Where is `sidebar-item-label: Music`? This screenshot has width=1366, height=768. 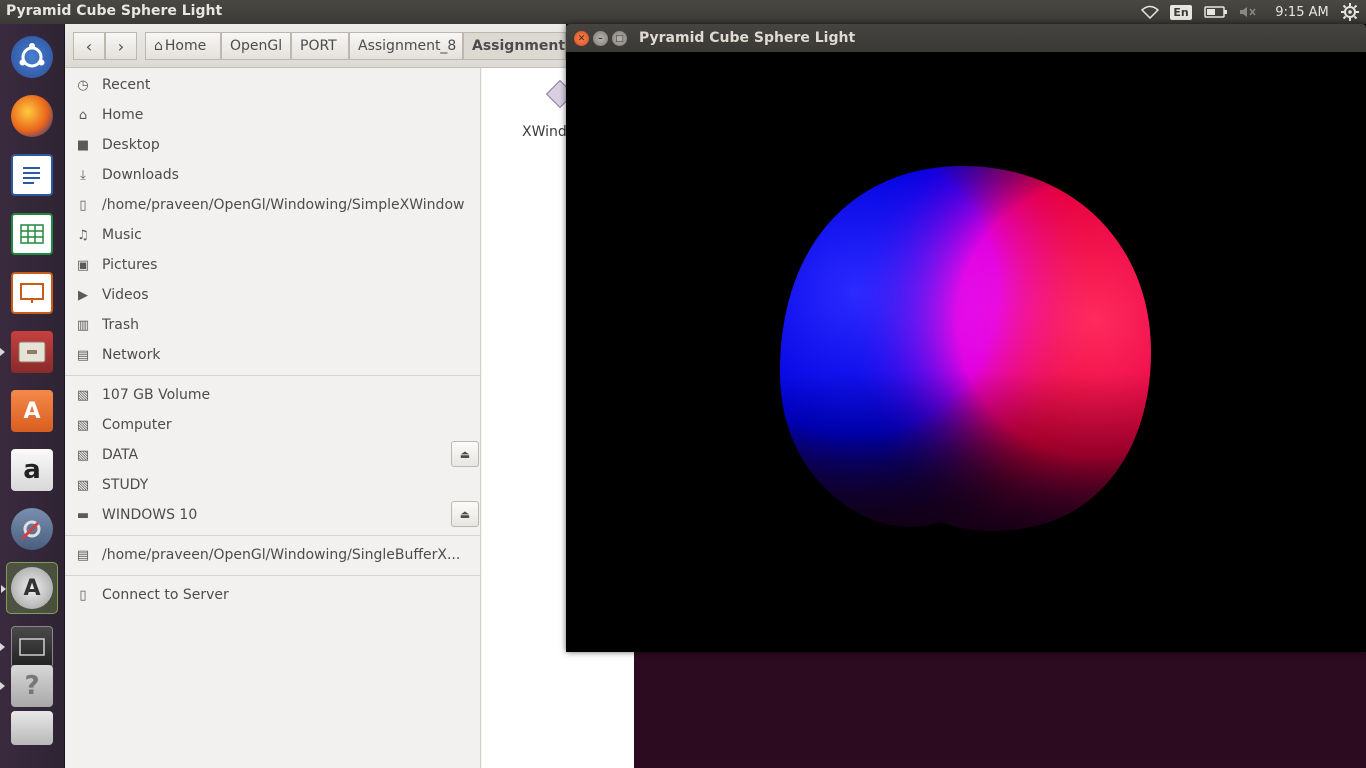
sidebar-item-label: Music is located at coordinates (122, 235).